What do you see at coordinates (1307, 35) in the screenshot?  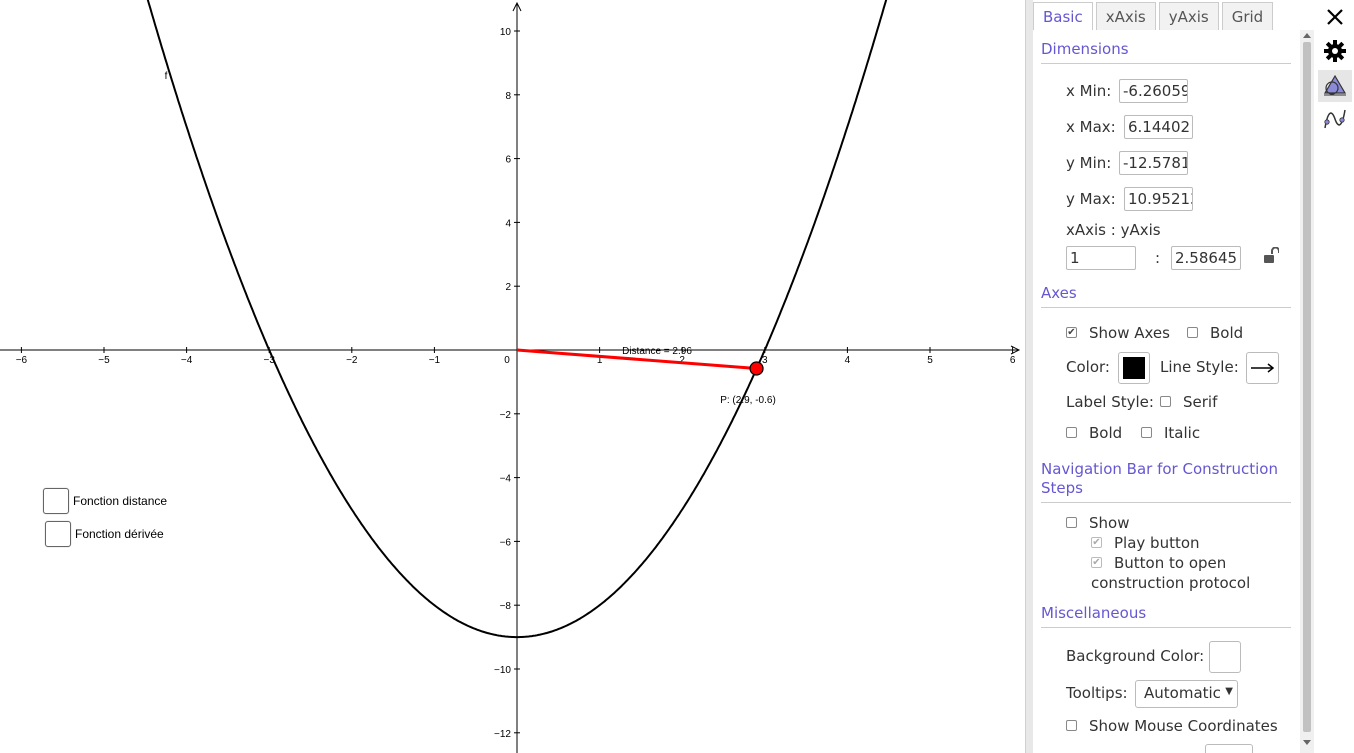 I see `scroll-up-icon` at bounding box center [1307, 35].